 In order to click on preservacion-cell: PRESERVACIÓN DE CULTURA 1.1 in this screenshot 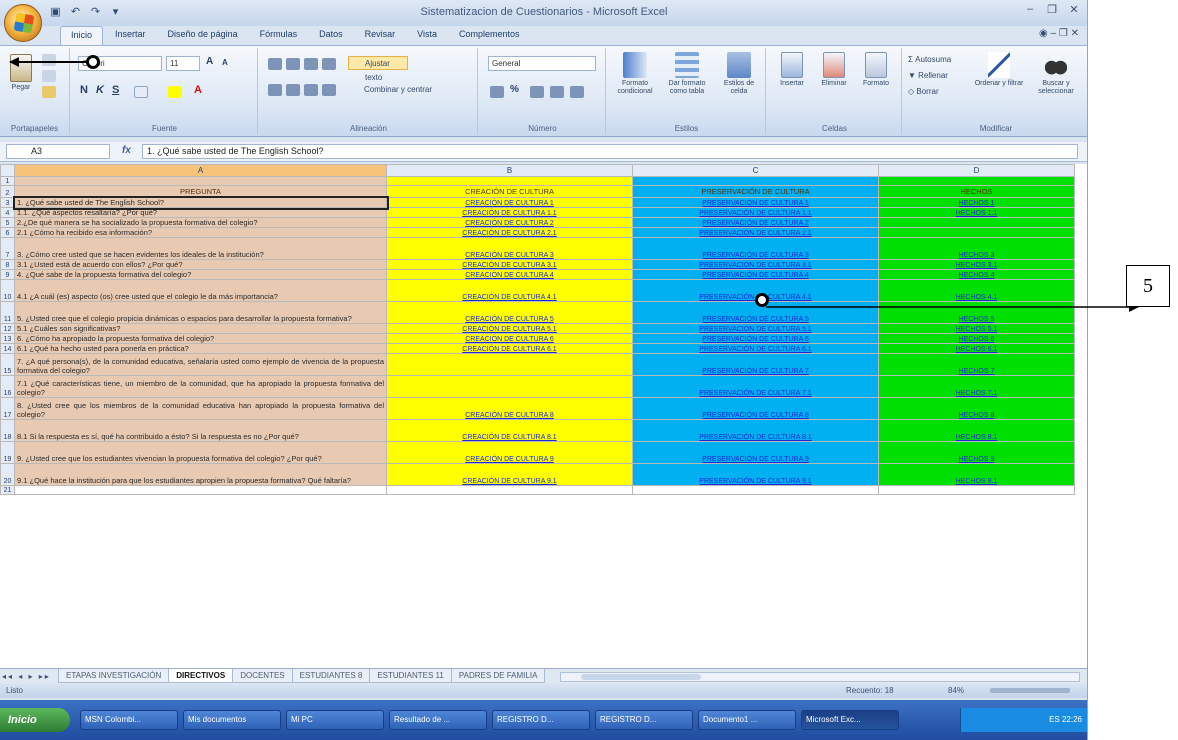, I will do `click(755, 212)`.